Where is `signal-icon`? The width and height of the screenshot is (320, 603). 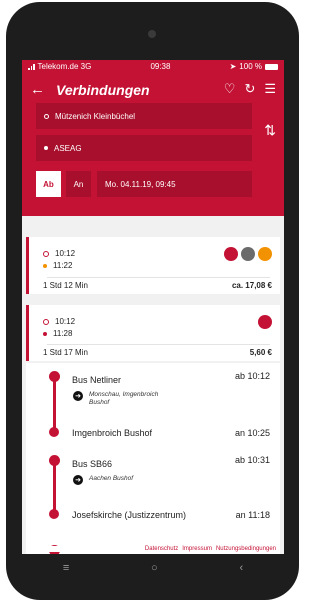 signal-icon is located at coordinates (31, 66).